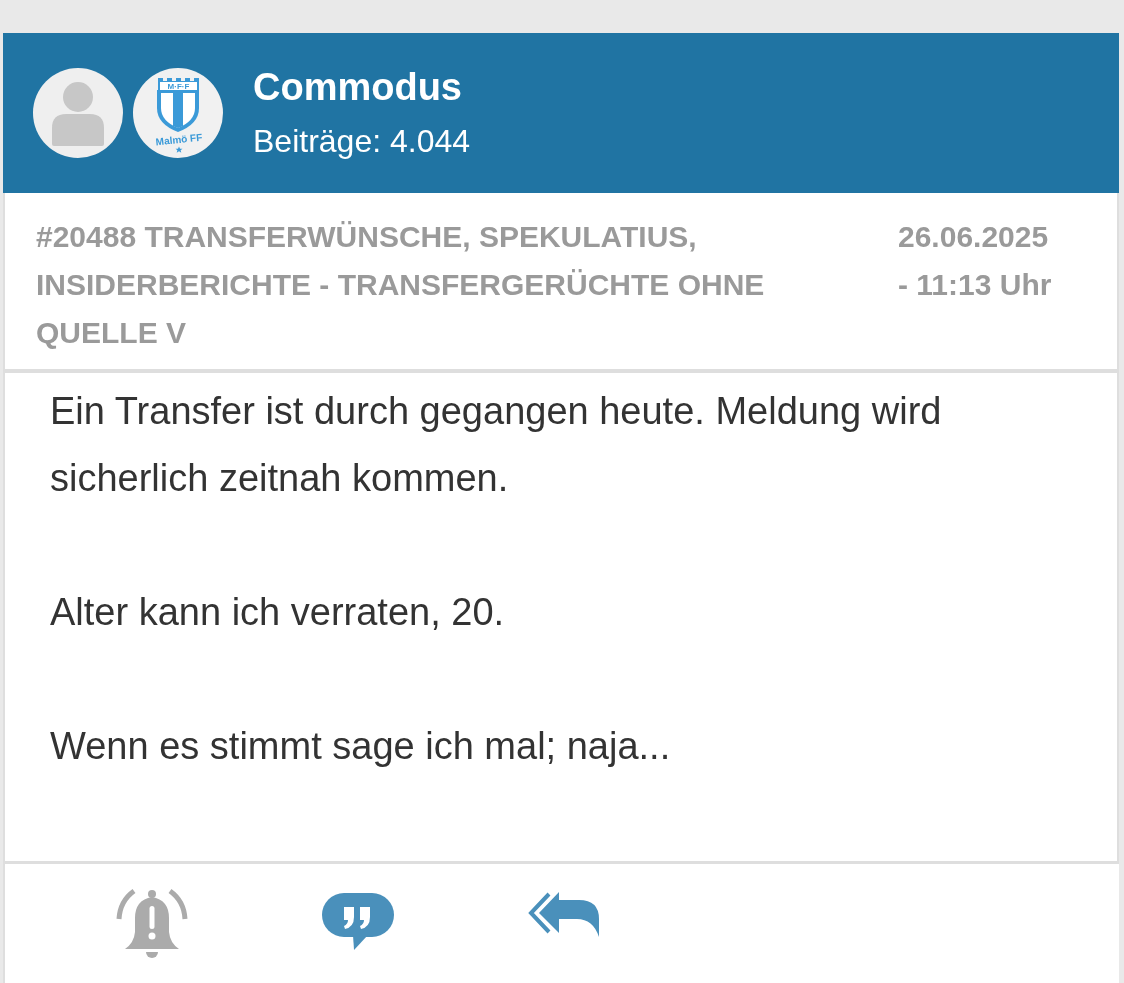  Describe the element at coordinates (975, 261) in the screenshot. I see `post-date: 26.06.2025 - 11:13 Uhr` at that location.